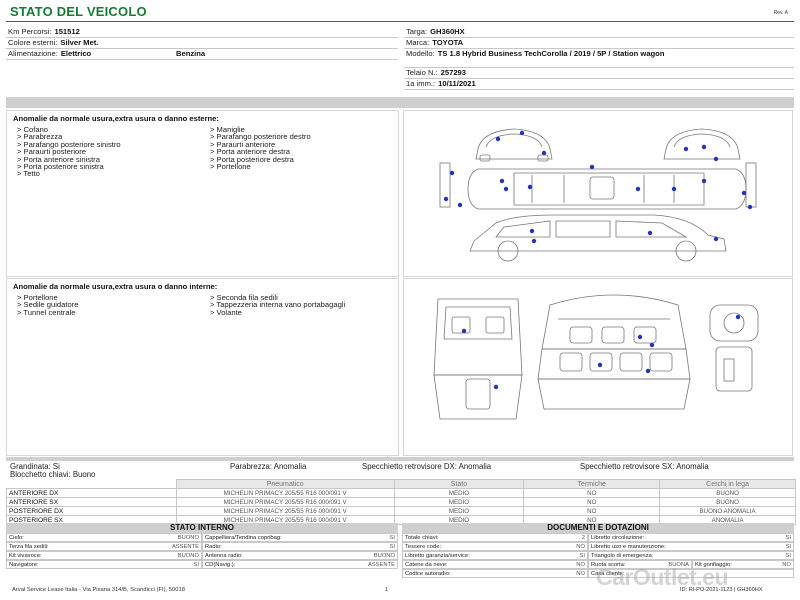 The image size is (800, 600). What do you see at coordinates (426, 565) in the screenshot?
I see `cell-label: Catene da neve:` at bounding box center [426, 565].